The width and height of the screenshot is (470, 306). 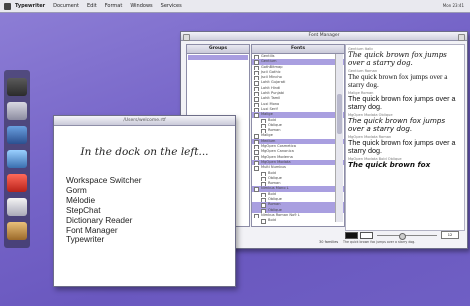 I want to click on font-enable-checkbox, so click(x=263, y=221).